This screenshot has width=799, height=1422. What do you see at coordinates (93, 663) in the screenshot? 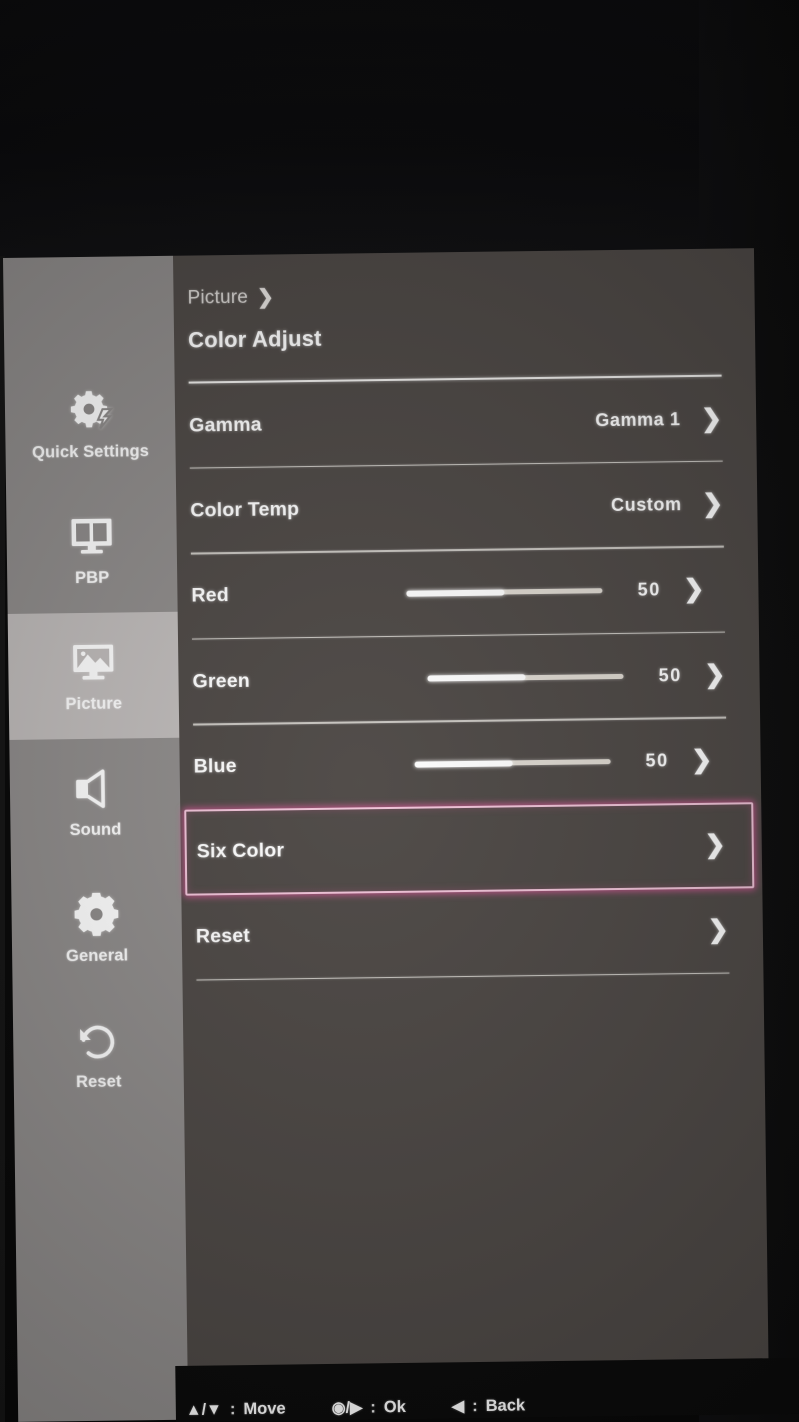
I see `picture-monitor-icon` at bounding box center [93, 663].